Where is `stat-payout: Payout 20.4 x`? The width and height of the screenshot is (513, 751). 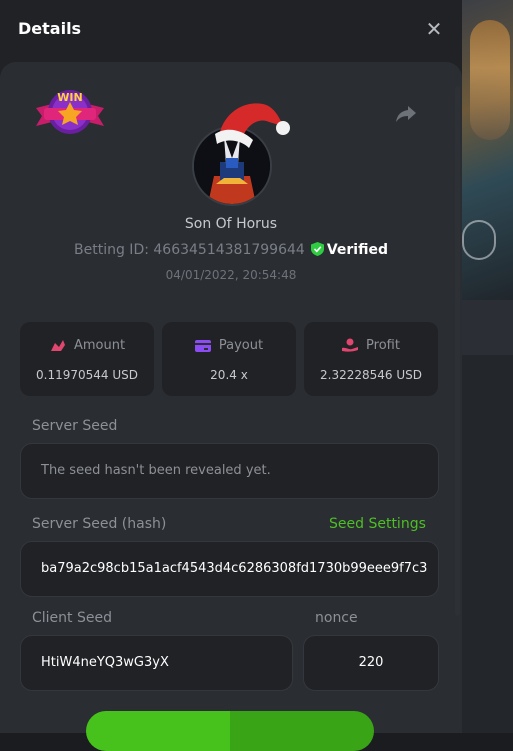
stat-payout: Payout 20.4 x is located at coordinates (229, 359).